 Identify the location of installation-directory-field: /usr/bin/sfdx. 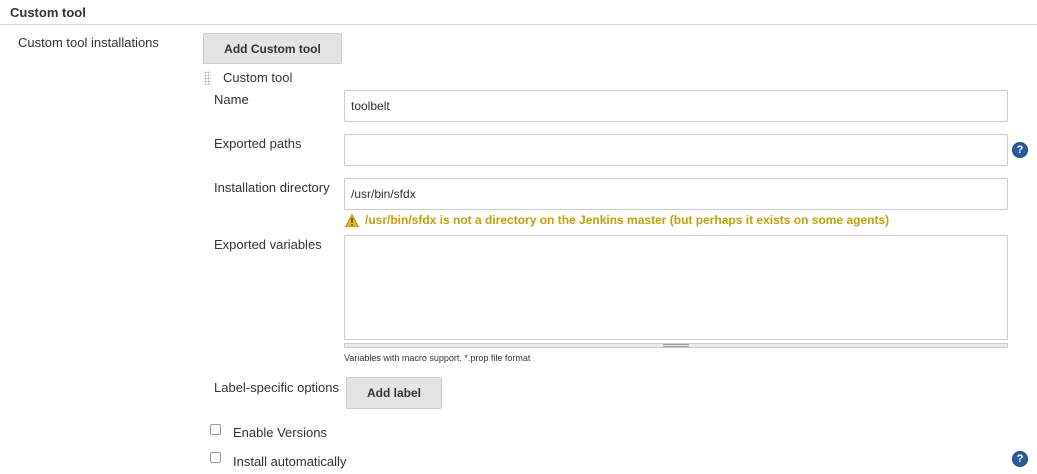
(676, 194).